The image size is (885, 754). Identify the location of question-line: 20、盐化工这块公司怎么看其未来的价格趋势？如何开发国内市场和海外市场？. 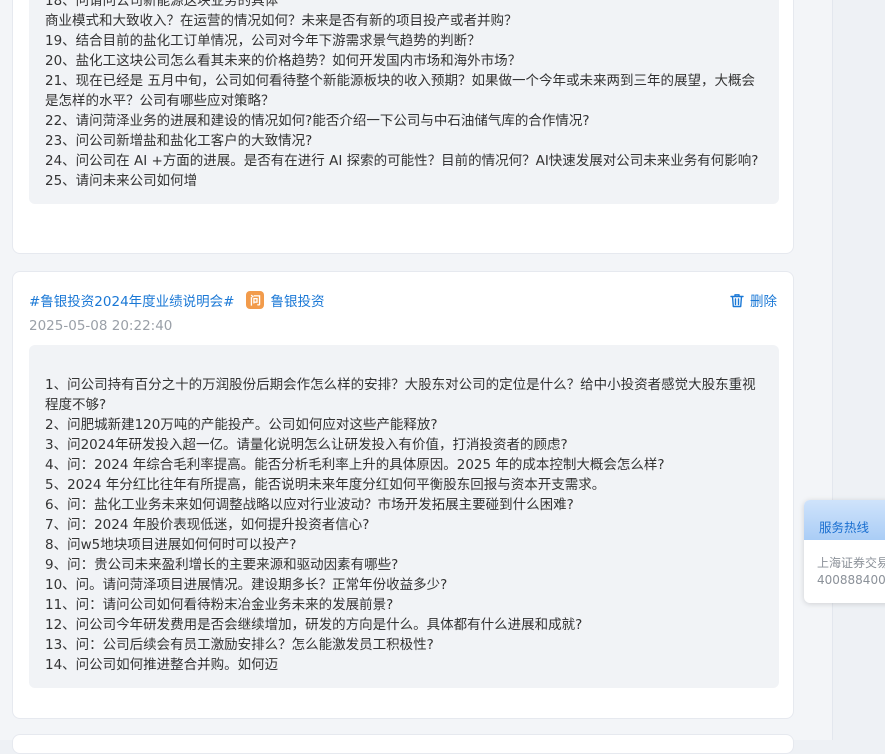
(283, 61).